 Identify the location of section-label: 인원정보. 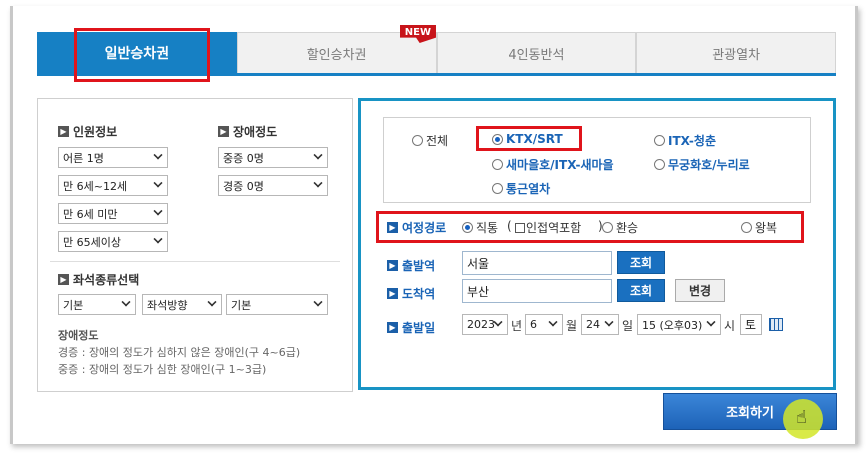
(95, 132).